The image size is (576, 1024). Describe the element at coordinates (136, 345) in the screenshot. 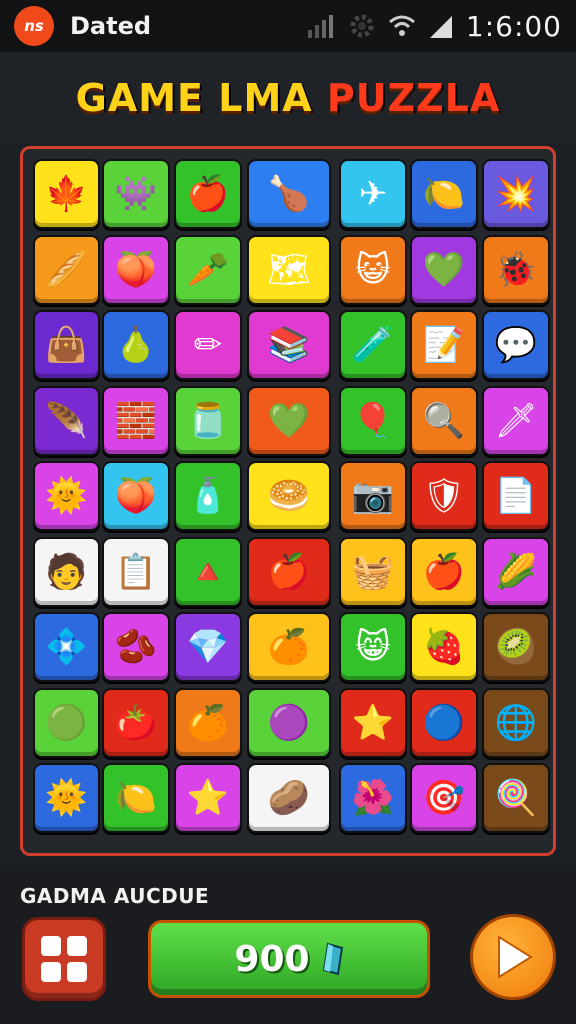

I see `pear-tile: 🍐` at that location.